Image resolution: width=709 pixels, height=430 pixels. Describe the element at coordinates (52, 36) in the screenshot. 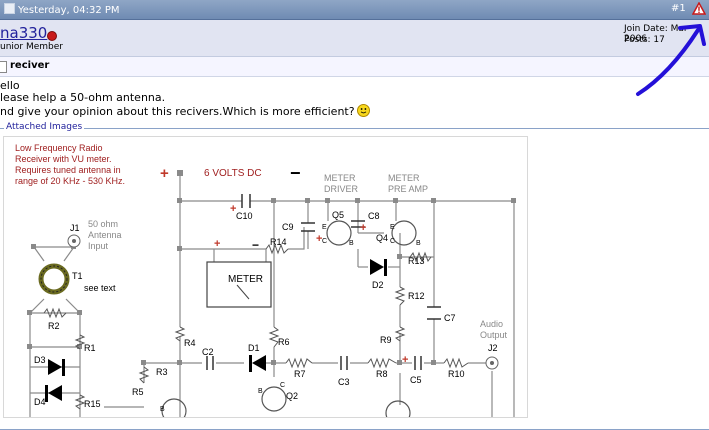

I see `offline-status-icon` at that location.